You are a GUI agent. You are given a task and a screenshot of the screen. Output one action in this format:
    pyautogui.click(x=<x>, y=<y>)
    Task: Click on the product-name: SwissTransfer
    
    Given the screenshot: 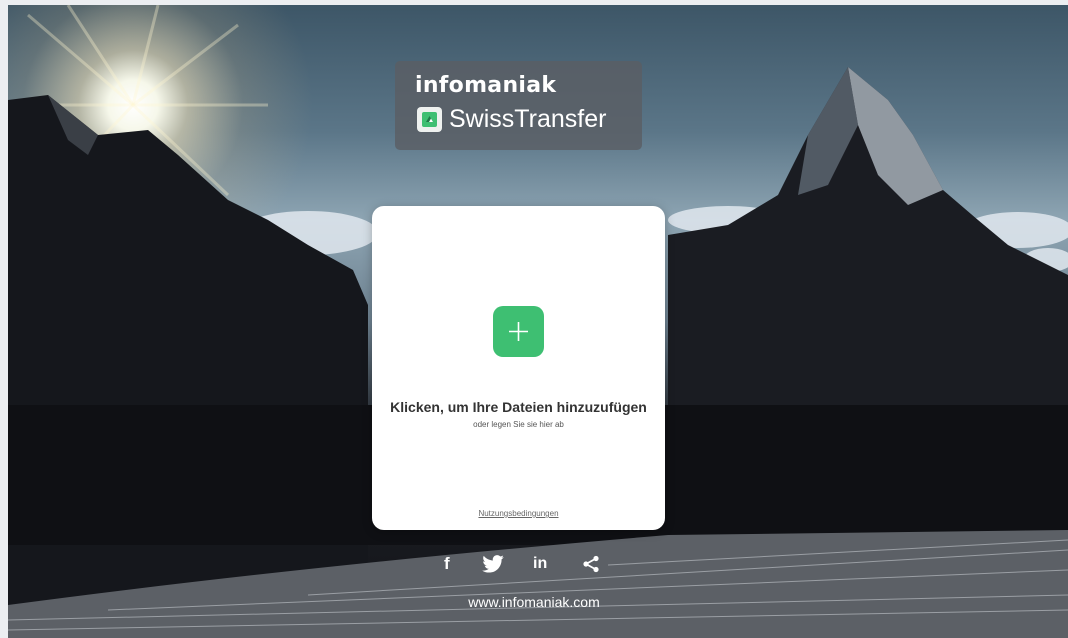 What is the action you would take?
    pyautogui.click(x=528, y=118)
    